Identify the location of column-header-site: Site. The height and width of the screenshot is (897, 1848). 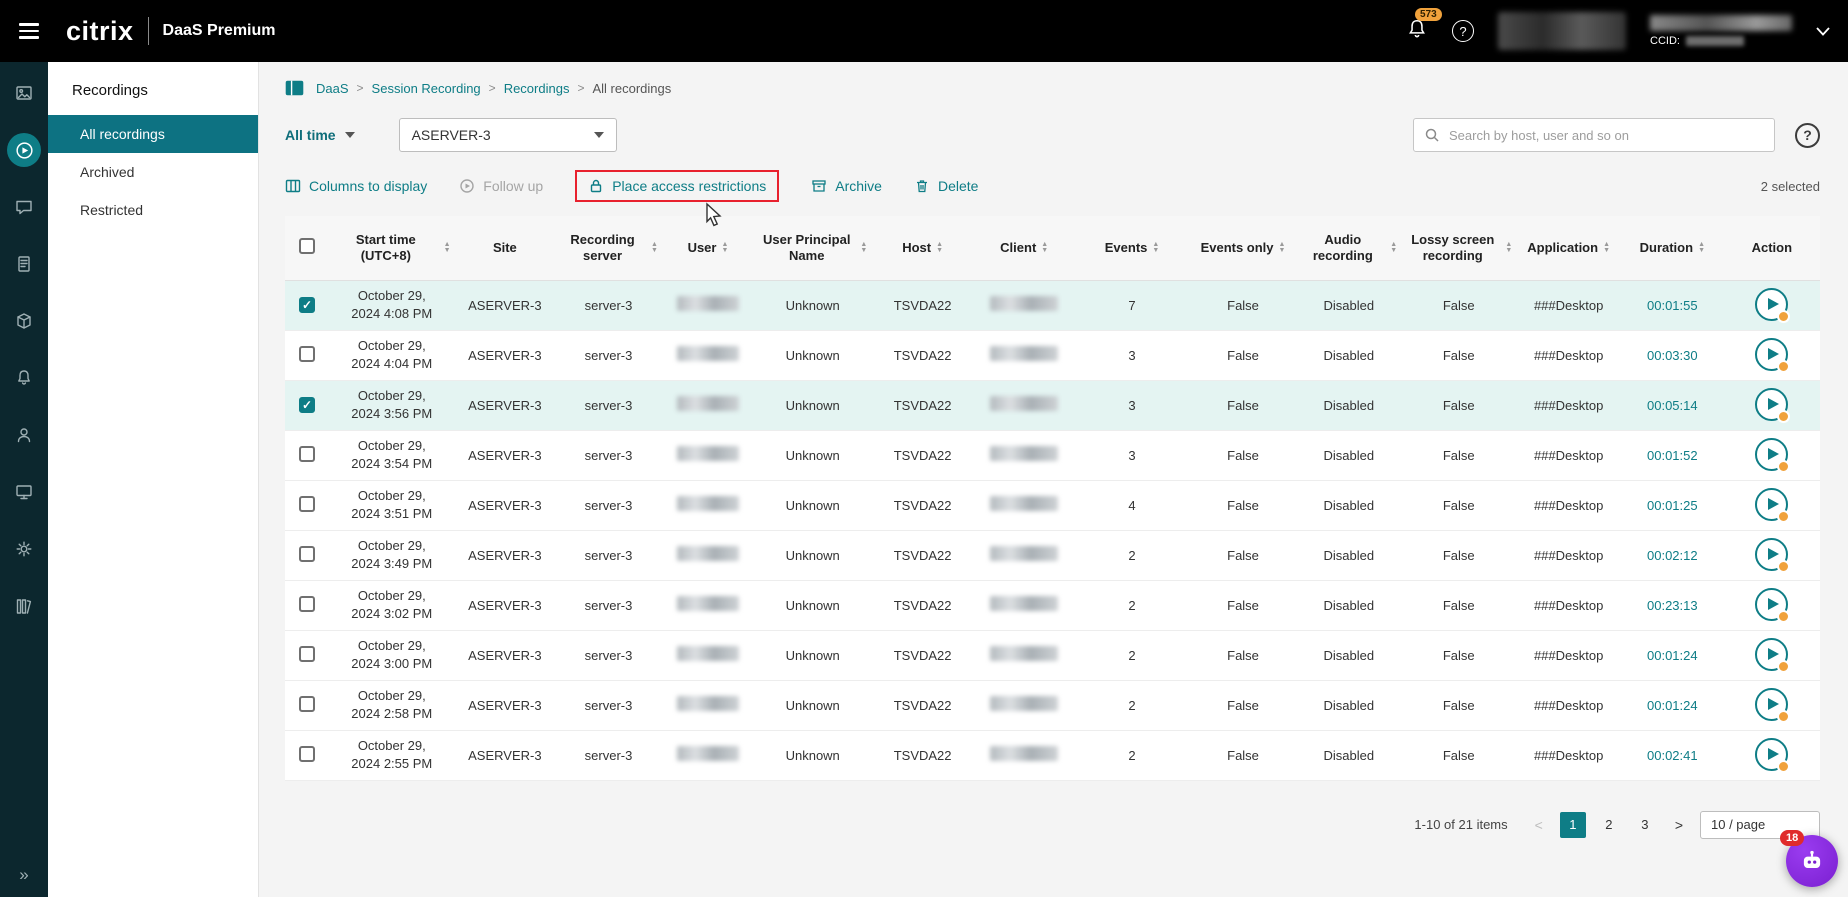
(505, 248).